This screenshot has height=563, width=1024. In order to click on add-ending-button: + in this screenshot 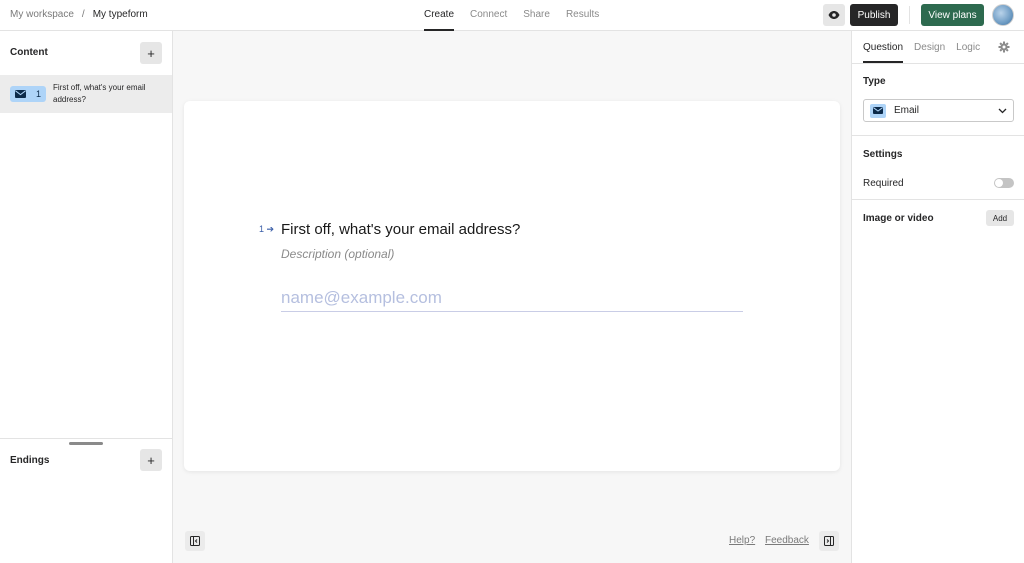, I will do `click(151, 460)`.